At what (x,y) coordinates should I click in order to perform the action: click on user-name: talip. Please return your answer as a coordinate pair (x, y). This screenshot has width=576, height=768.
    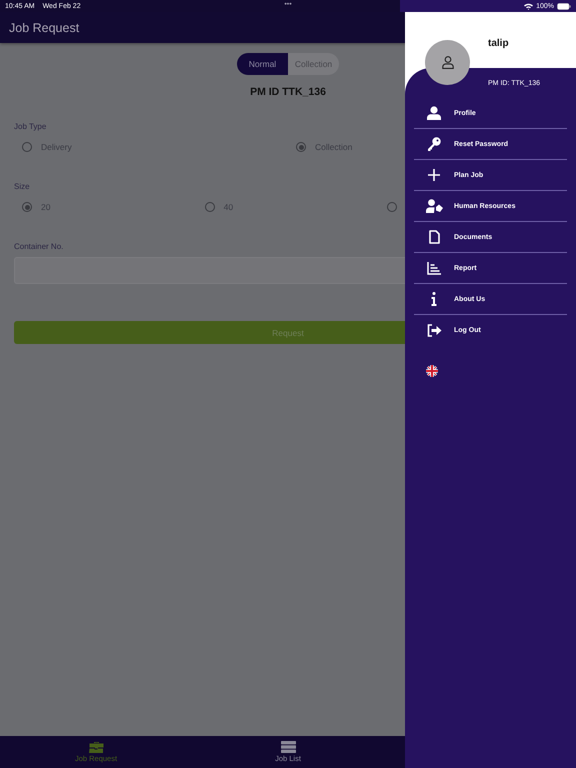
    Looking at the image, I should click on (498, 43).